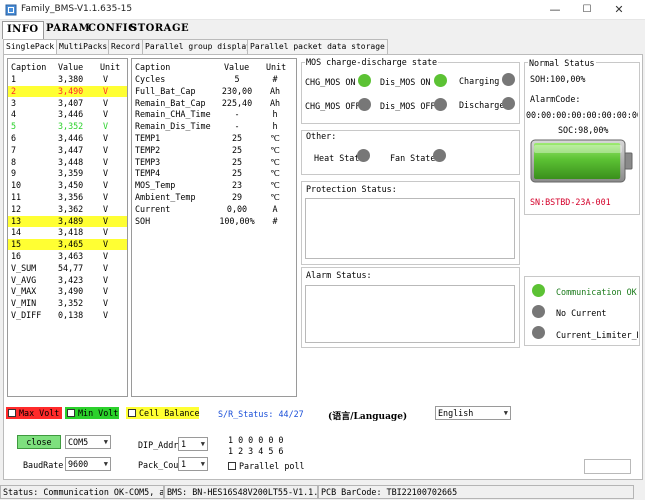 The height and width of the screenshot is (500, 645). What do you see at coordinates (71, 173) in the screenshot?
I see `cell-value: 3,359` at bounding box center [71, 173].